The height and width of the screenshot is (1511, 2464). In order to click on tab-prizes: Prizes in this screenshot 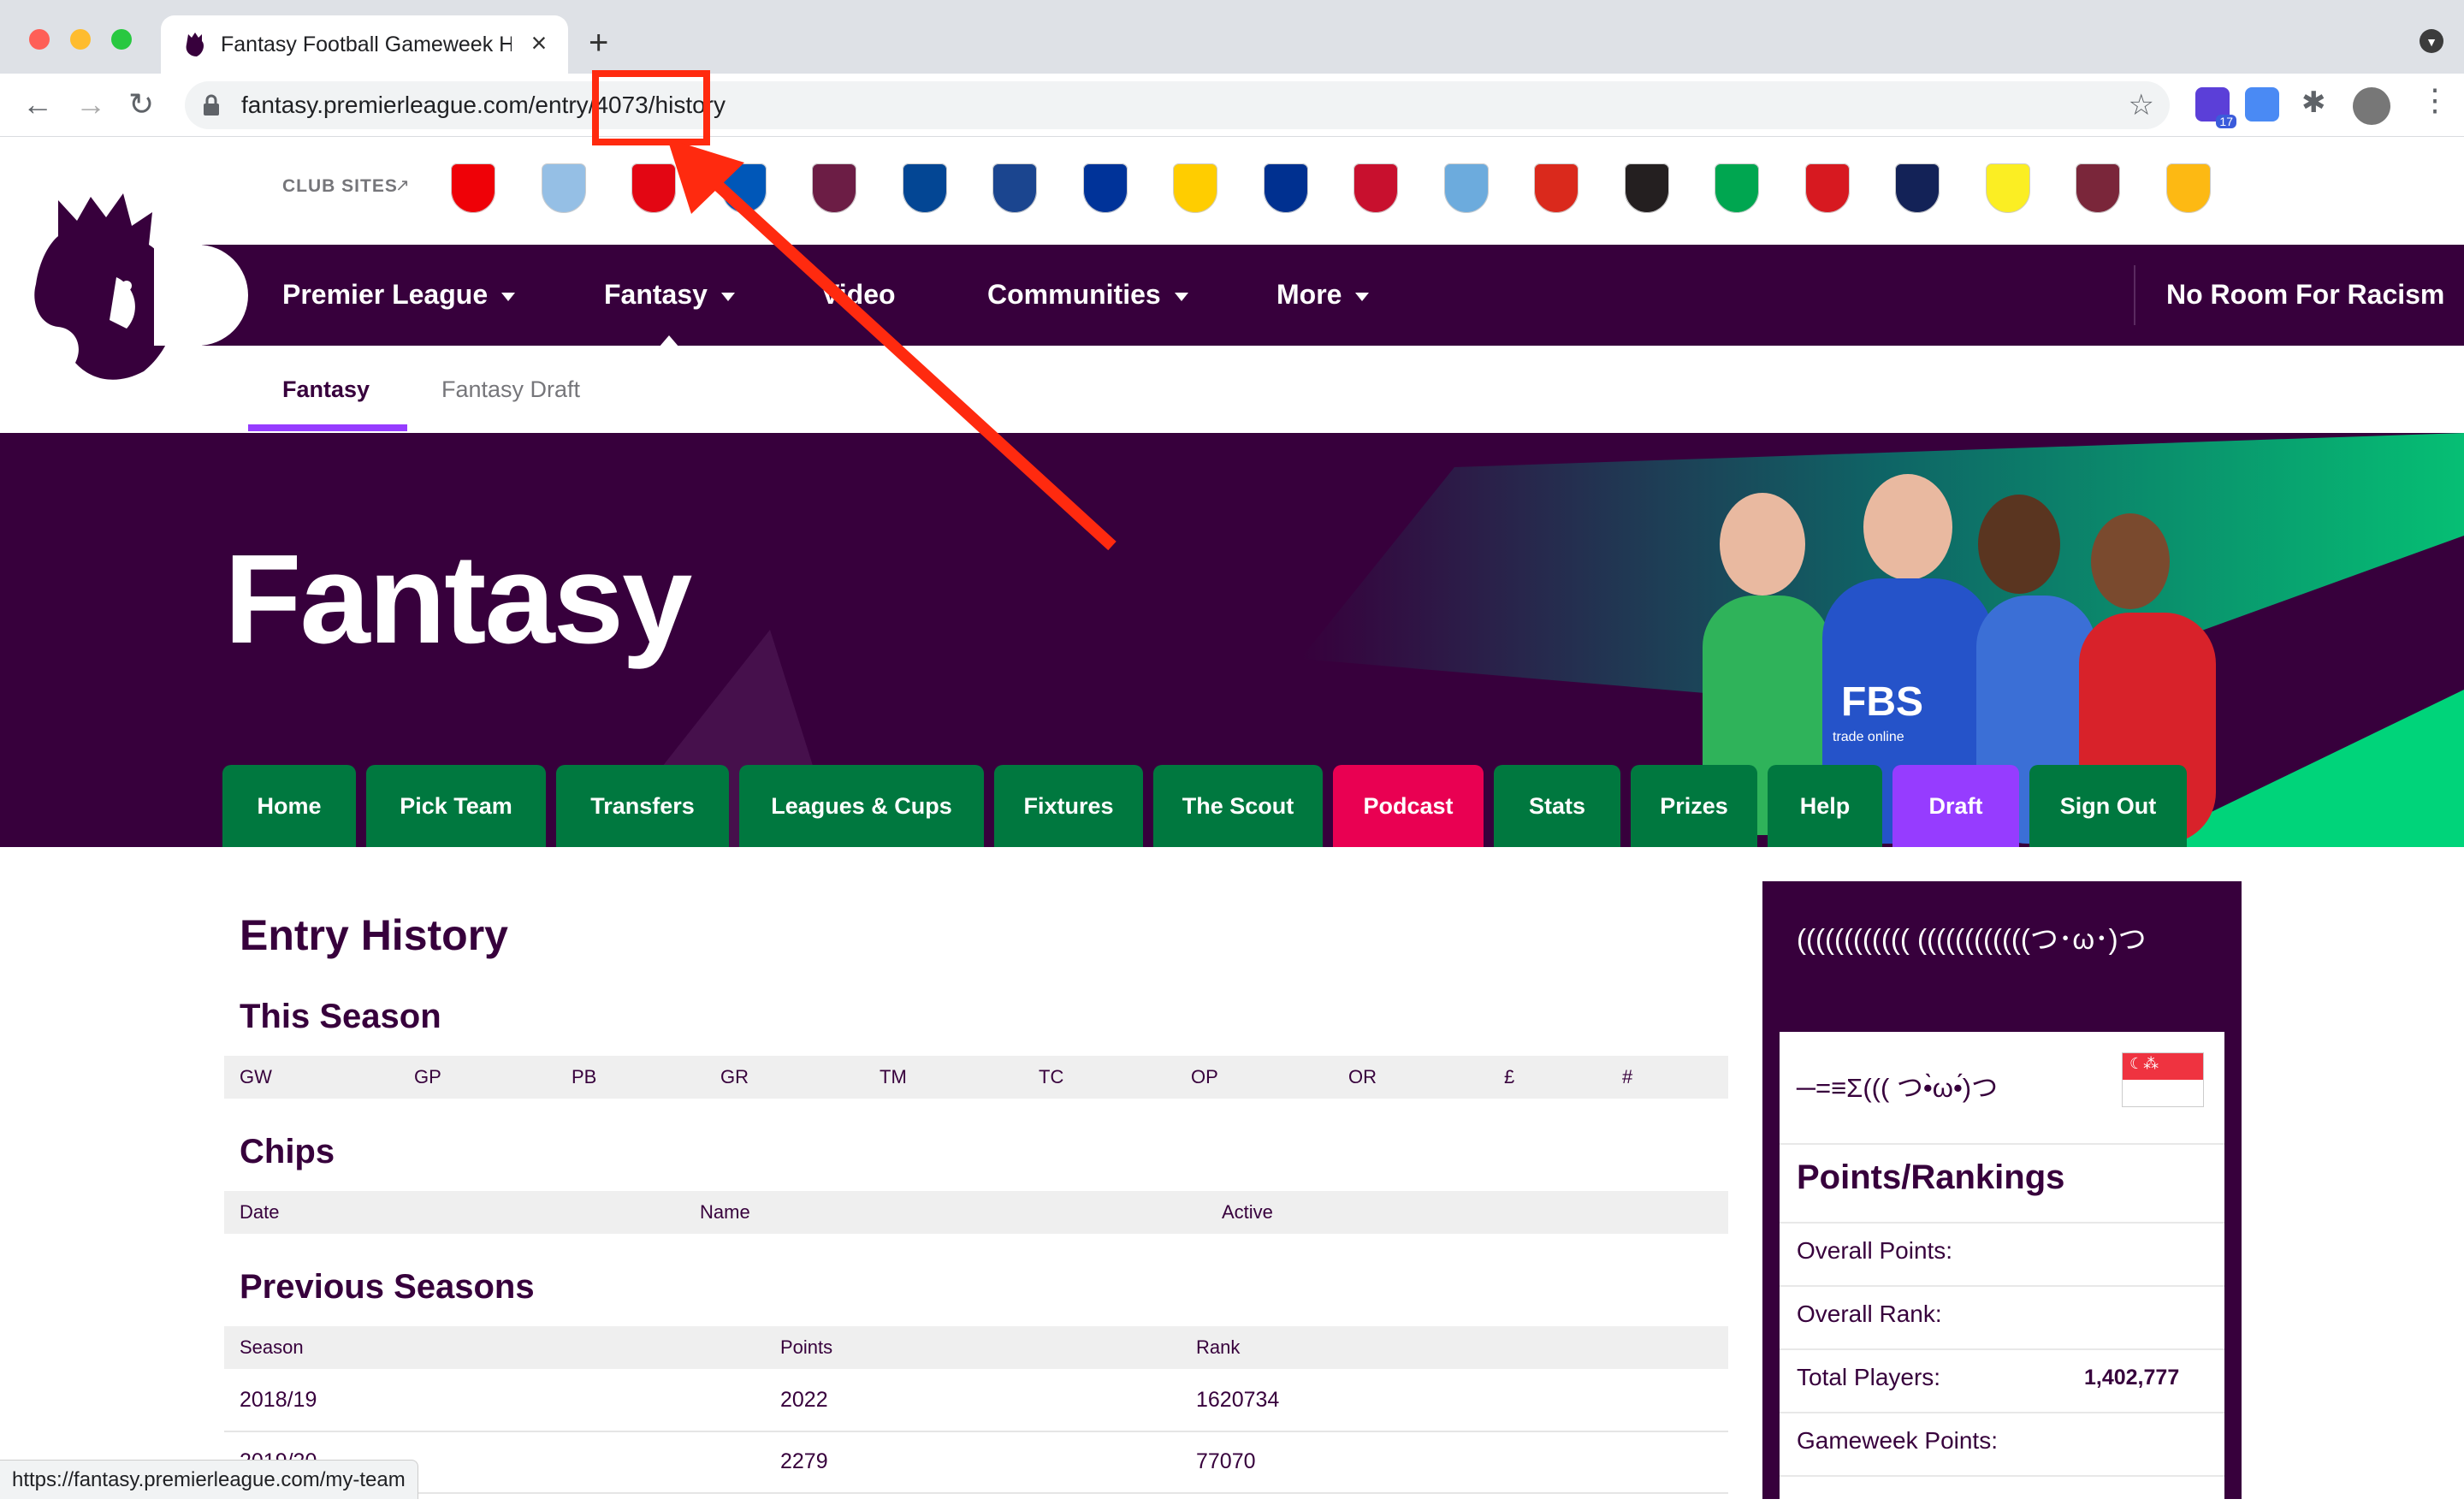, I will do `click(1694, 806)`.